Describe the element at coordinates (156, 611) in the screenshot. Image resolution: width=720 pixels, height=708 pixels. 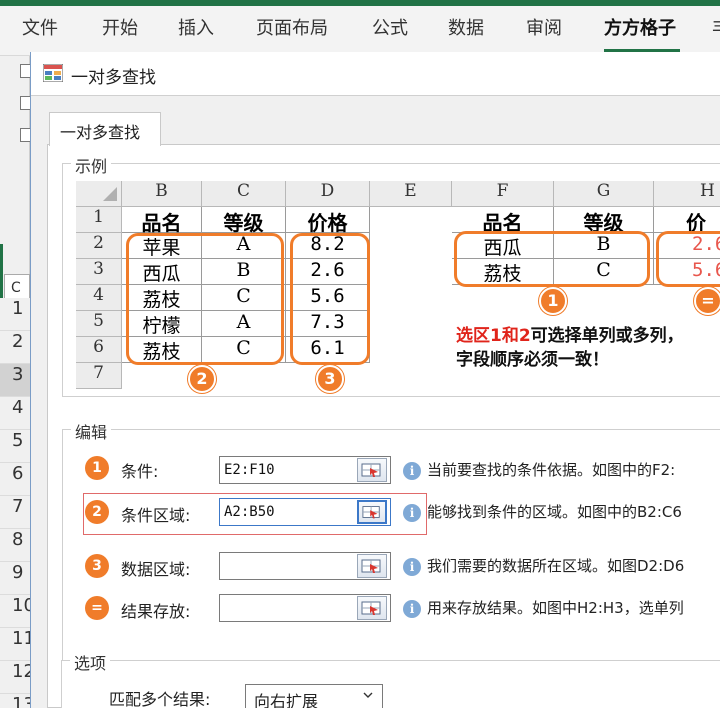
I see `result-location-label: 结果存放:` at that location.